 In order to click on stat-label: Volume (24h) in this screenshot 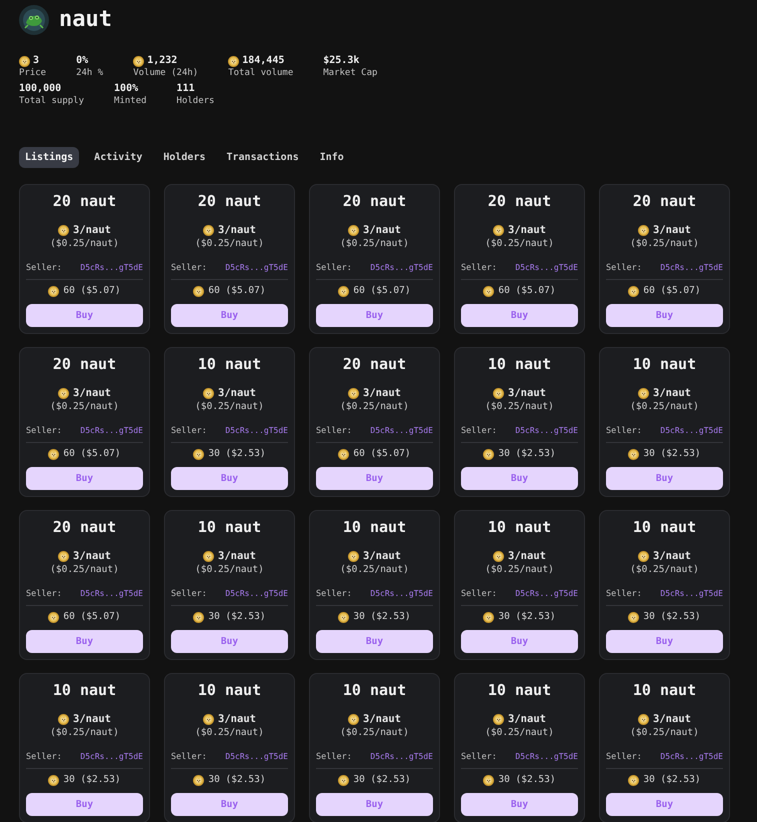, I will do `click(165, 73)`.